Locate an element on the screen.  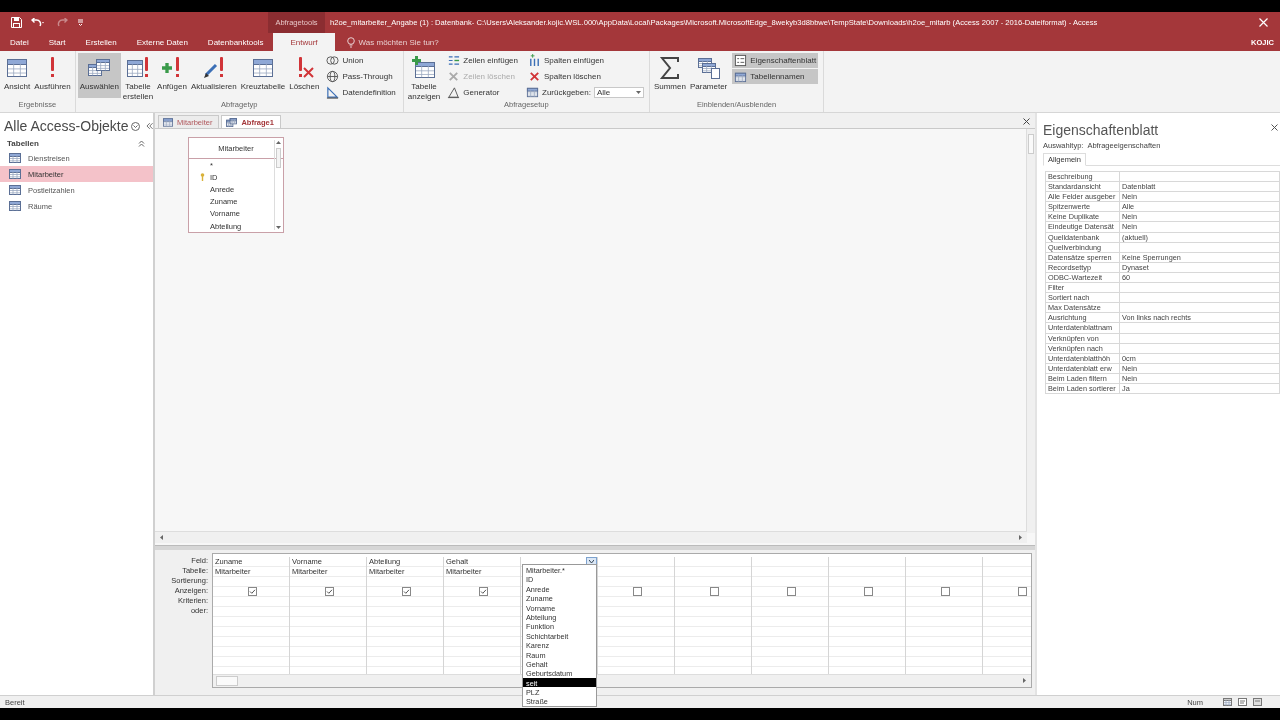
design-view-icon is located at coordinates (1257, 702).